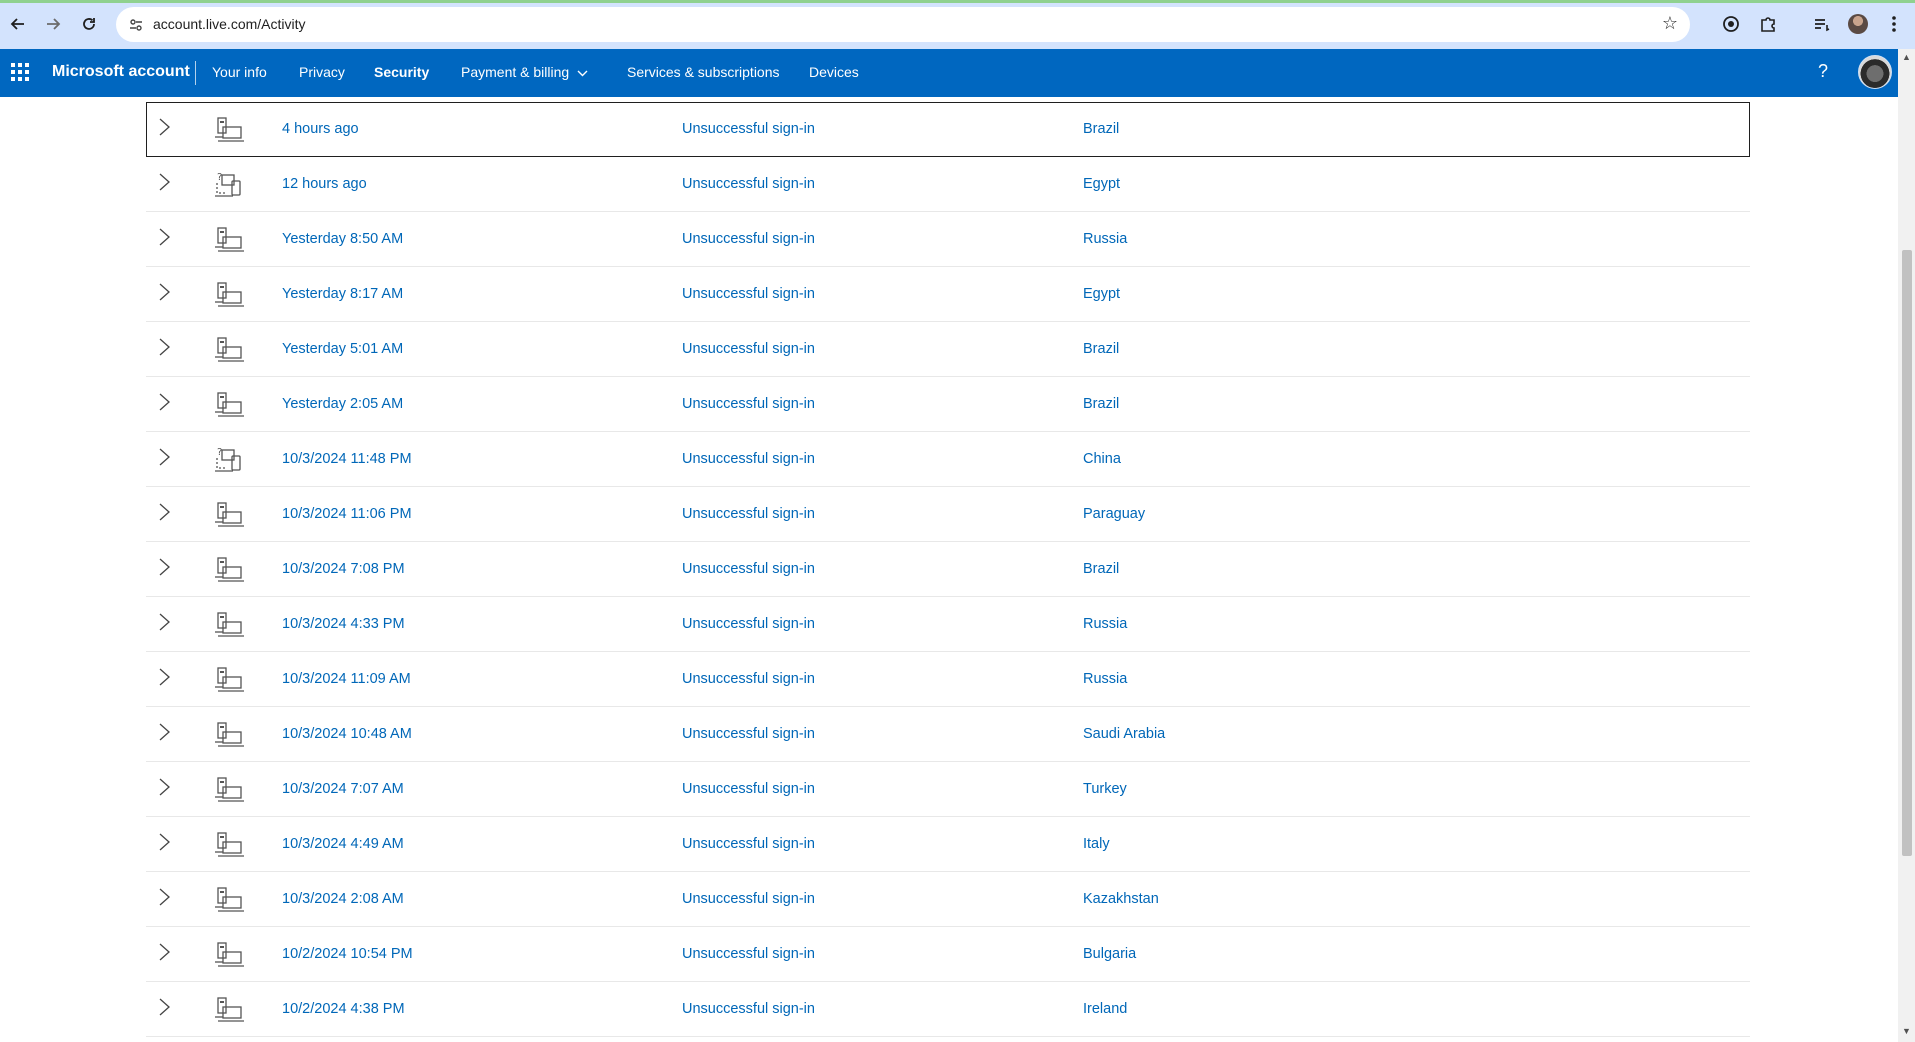 The image size is (1915, 1042). What do you see at coordinates (342, 294) in the screenshot?
I see `activity-time: Yesterday 8:17 AM` at bounding box center [342, 294].